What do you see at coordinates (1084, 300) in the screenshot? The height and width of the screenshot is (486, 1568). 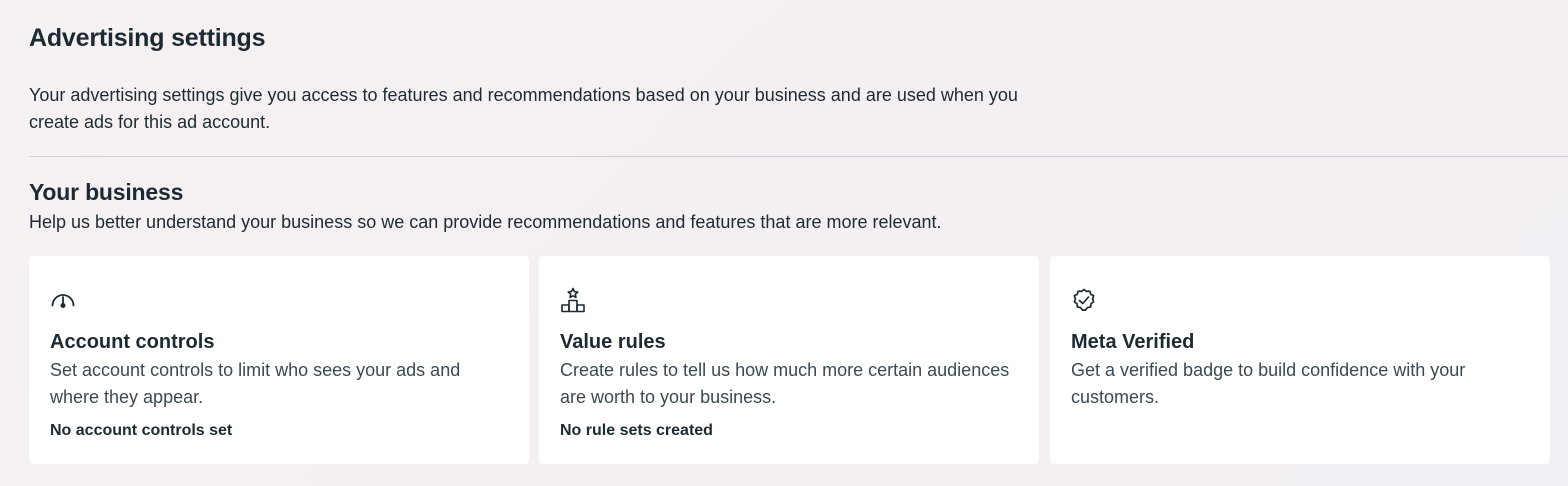 I see `verified-badge-icon` at bounding box center [1084, 300].